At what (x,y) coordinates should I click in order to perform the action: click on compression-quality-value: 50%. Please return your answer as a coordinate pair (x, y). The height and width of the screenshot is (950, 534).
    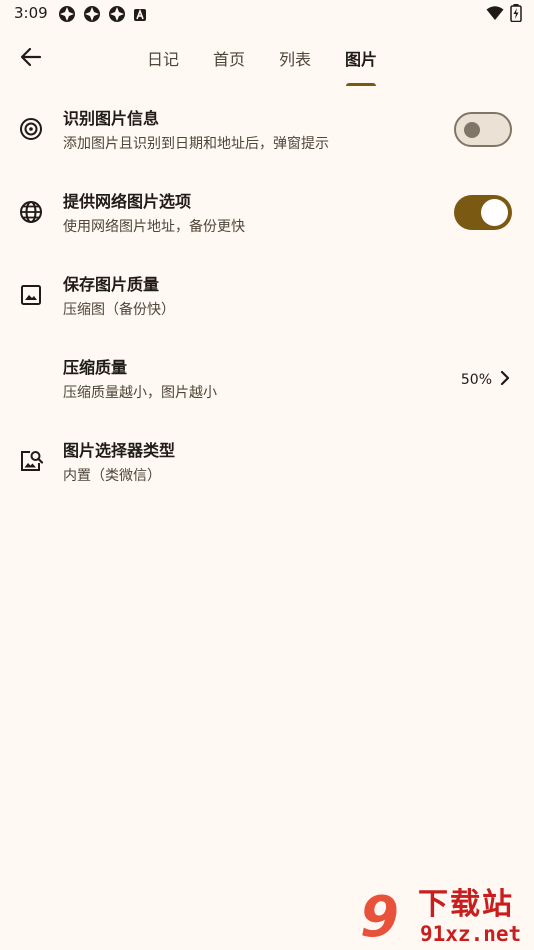
    Looking at the image, I should click on (486, 380).